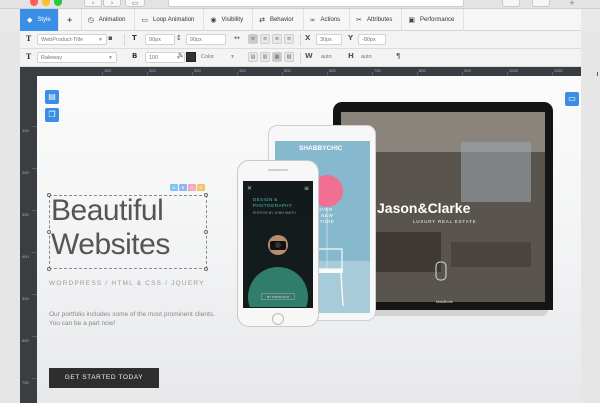  What do you see at coordinates (44, 19) in the screenshot?
I see `tab-label: Style` at bounding box center [44, 19].